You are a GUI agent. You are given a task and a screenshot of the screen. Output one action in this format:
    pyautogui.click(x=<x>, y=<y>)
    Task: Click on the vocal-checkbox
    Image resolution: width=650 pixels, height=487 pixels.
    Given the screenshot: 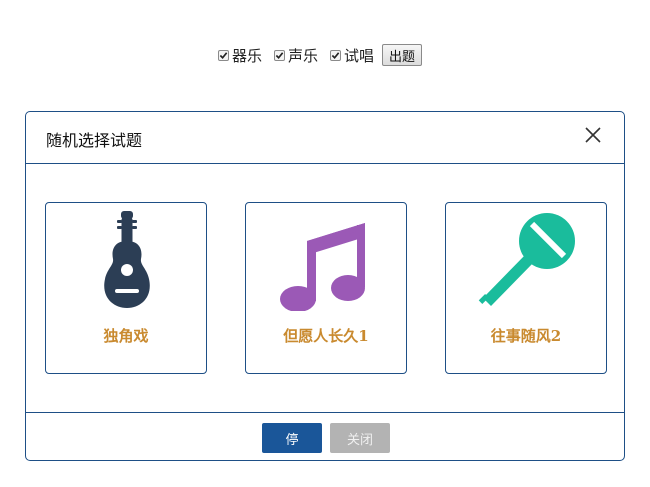 What is the action you would take?
    pyautogui.click(x=280, y=55)
    